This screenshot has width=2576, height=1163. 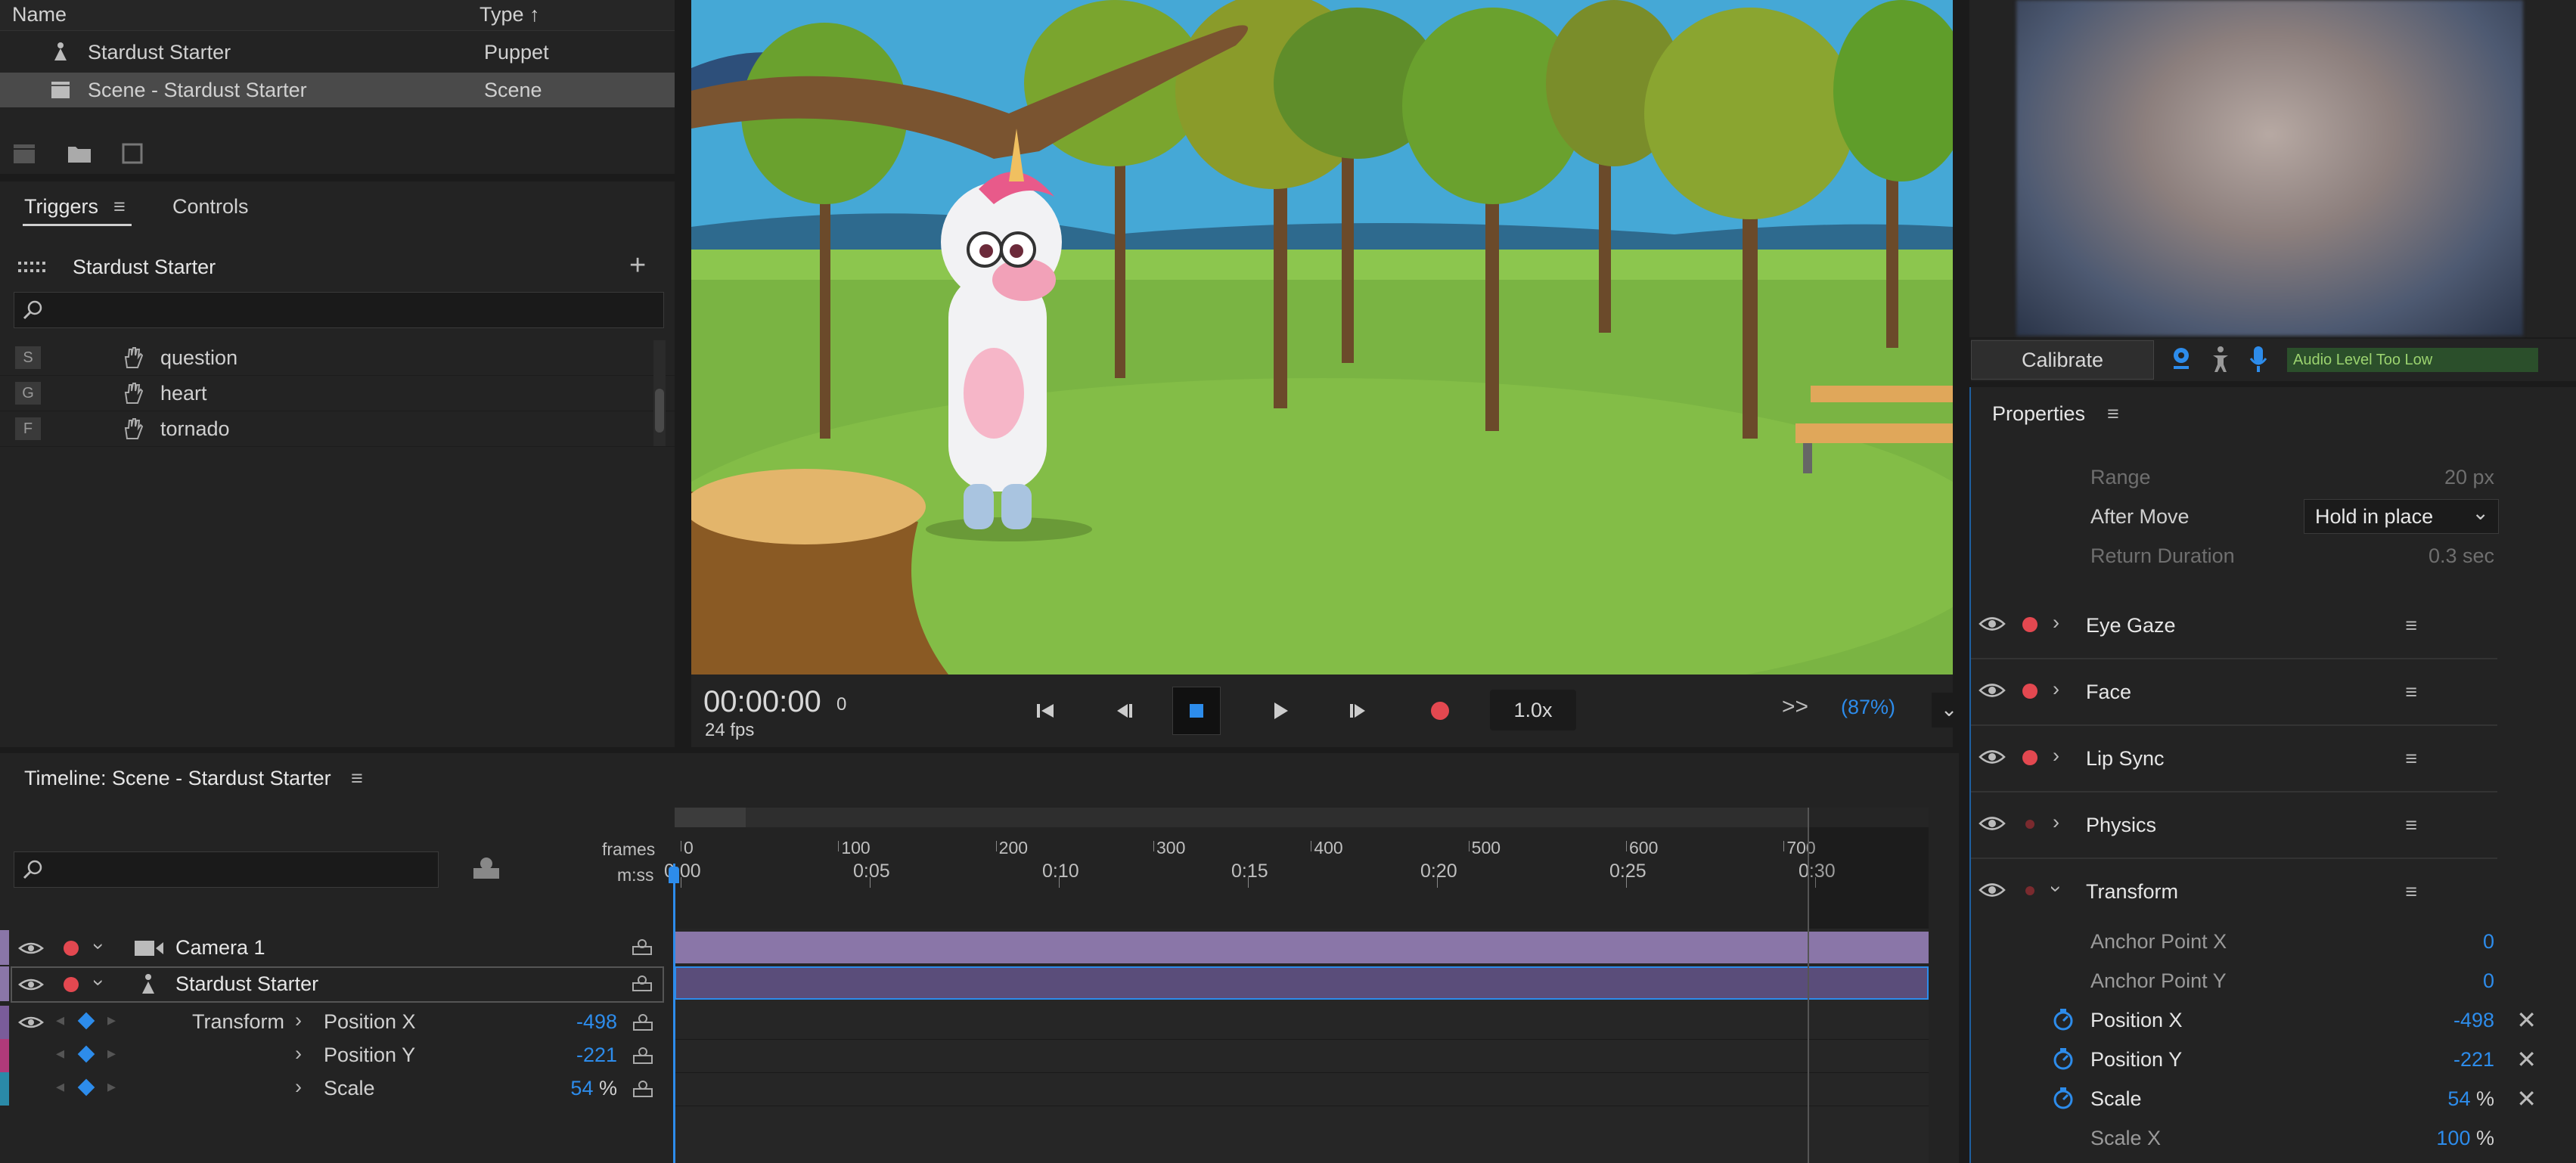 What do you see at coordinates (1795, 707) in the screenshot?
I see `more-controls-button: >>` at bounding box center [1795, 707].